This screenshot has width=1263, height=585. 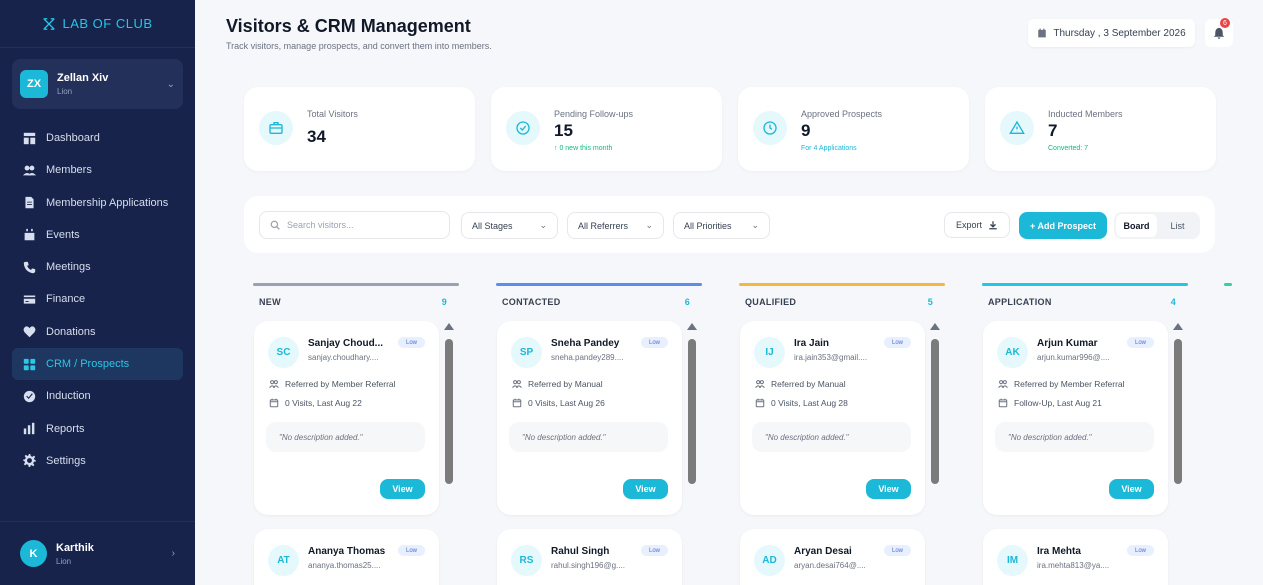 What do you see at coordinates (97, 170) in the screenshot?
I see `sidebar-item-members: Members` at bounding box center [97, 170].